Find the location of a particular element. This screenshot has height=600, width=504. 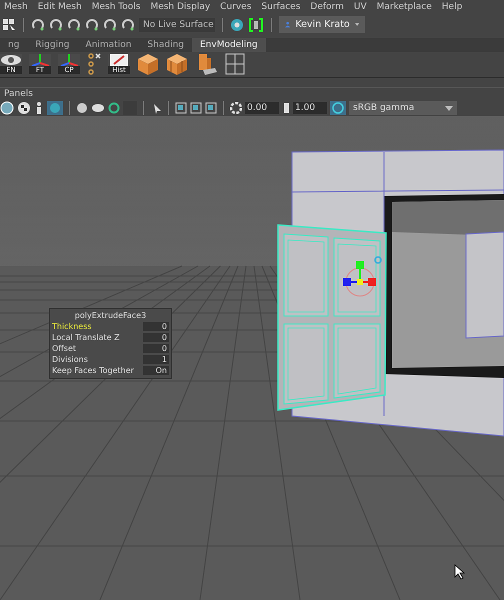

attribute-label: Keep Faces Together is located at coordinates (93, 370).